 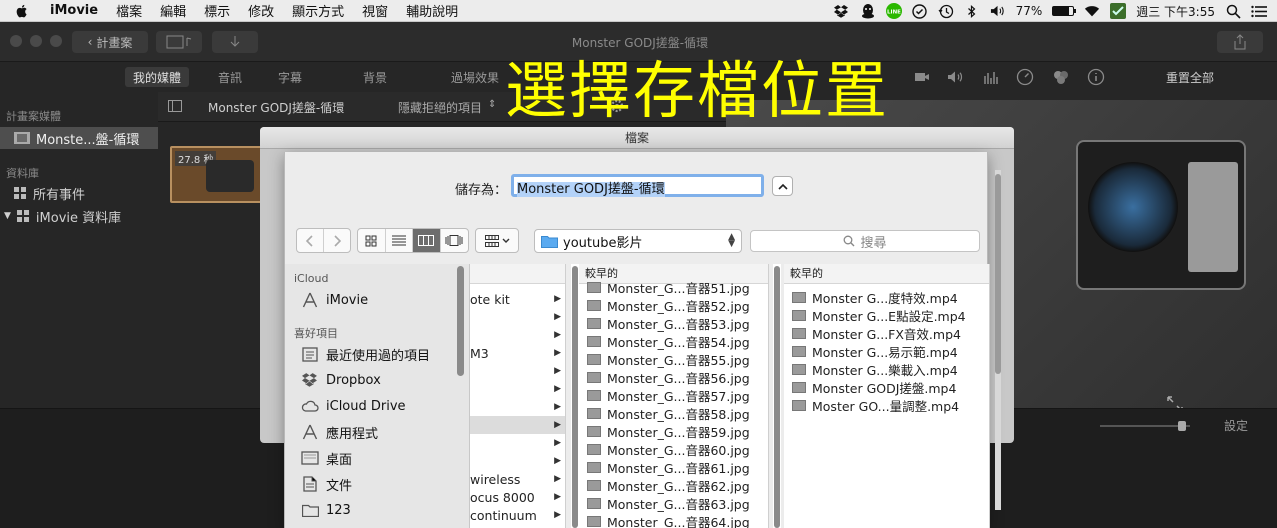 What do you see at coordinates (353, 406) in the screenshot?
I see `sidebar-item-icloud-drive: iCloud Drive` at bounding box center [353, 406].